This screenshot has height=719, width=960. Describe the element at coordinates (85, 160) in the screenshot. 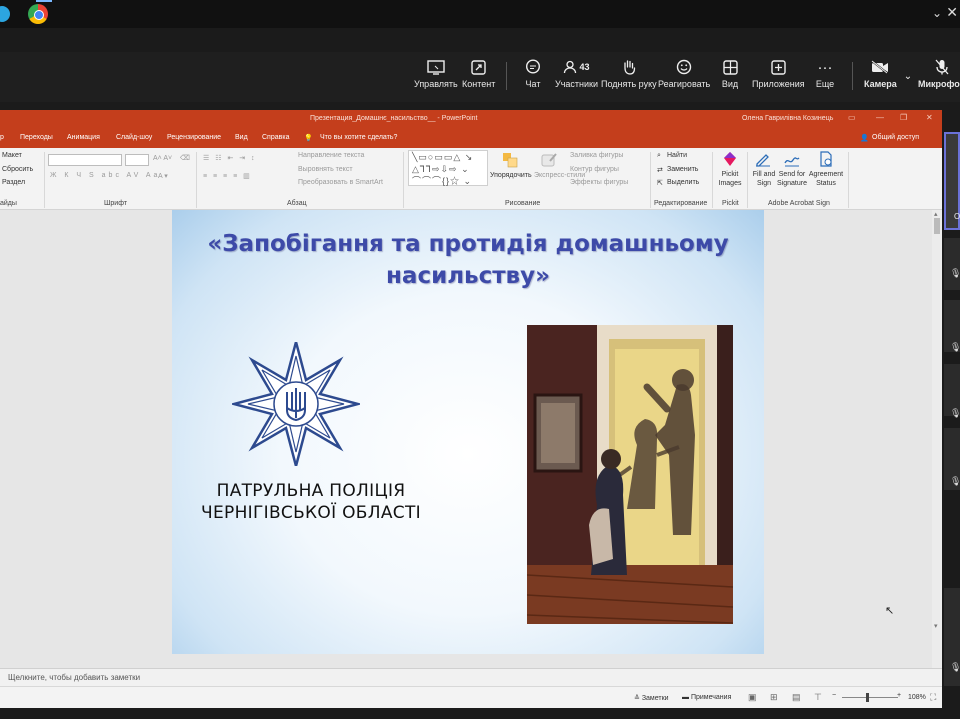

I see `font-name-input` at that location.